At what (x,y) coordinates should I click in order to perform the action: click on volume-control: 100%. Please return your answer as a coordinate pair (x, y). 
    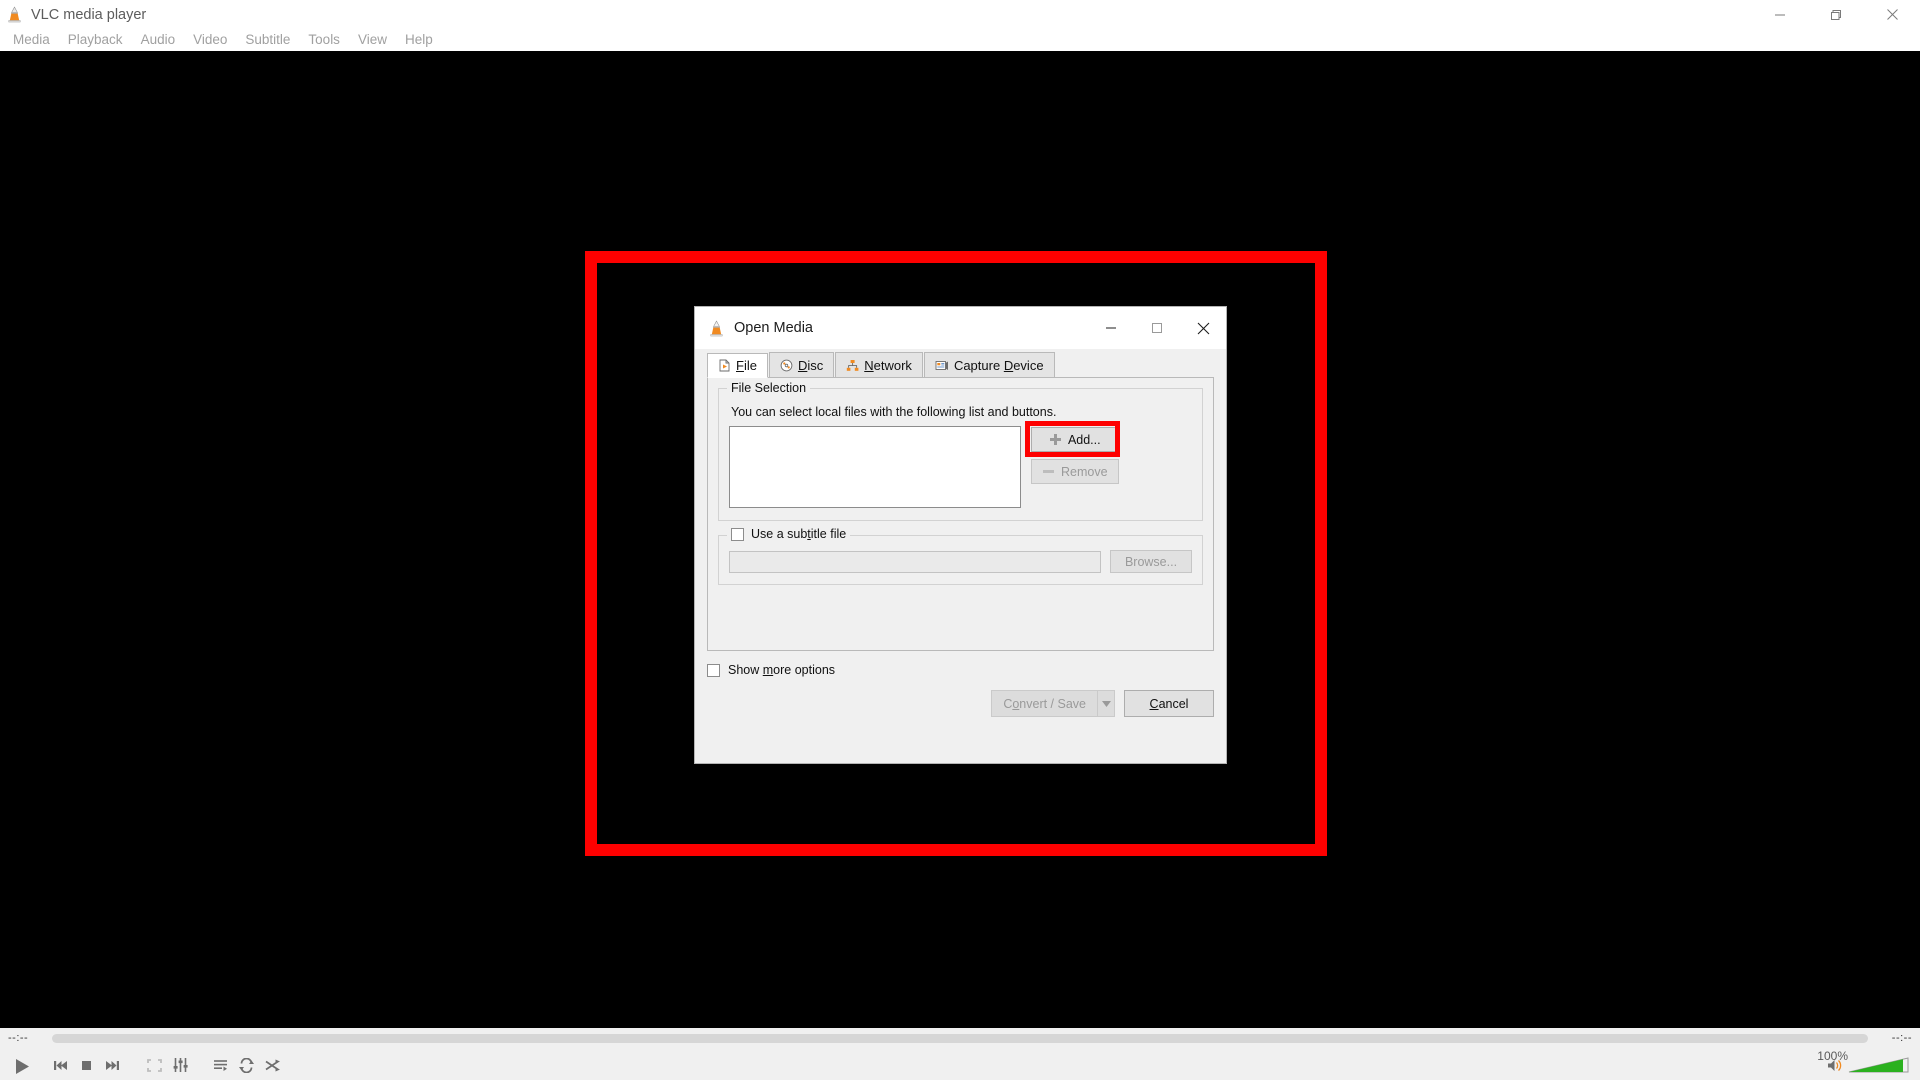
    Looking at the image, I should click on (1863, 1064).